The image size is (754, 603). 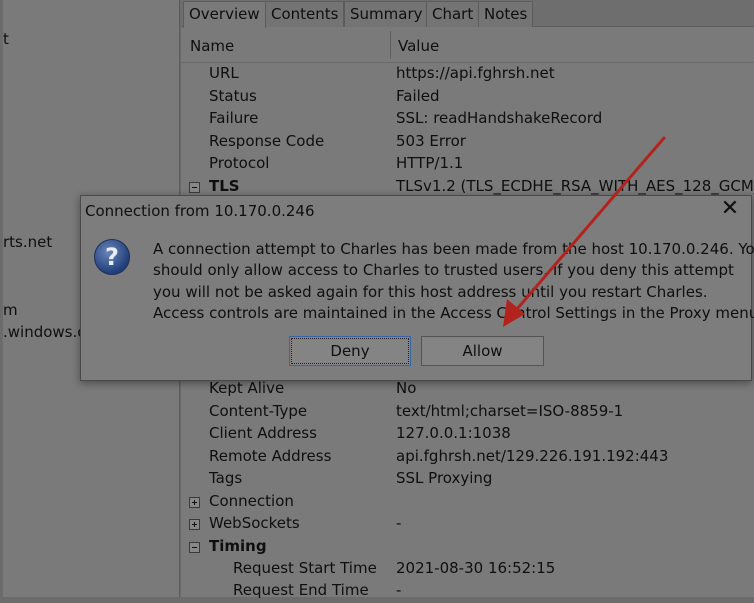 What do you see at coordinates (418, 46) in the screenshot?
I see `column-header-value: Value` at bounding box center [418, 46].